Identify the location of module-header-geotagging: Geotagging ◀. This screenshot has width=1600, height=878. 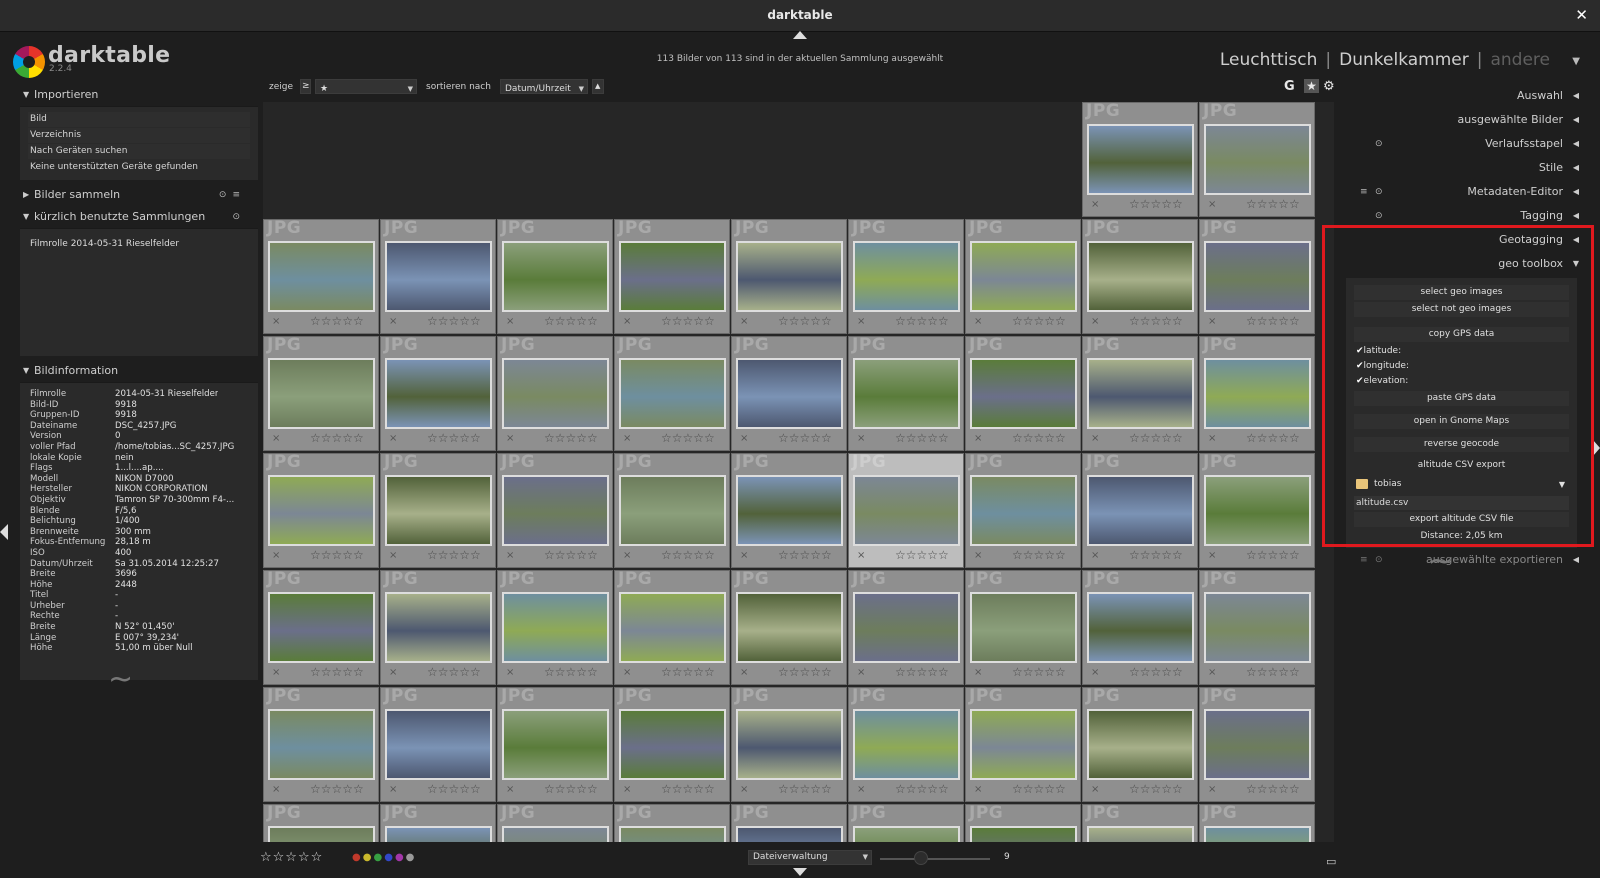
(1462, 240).